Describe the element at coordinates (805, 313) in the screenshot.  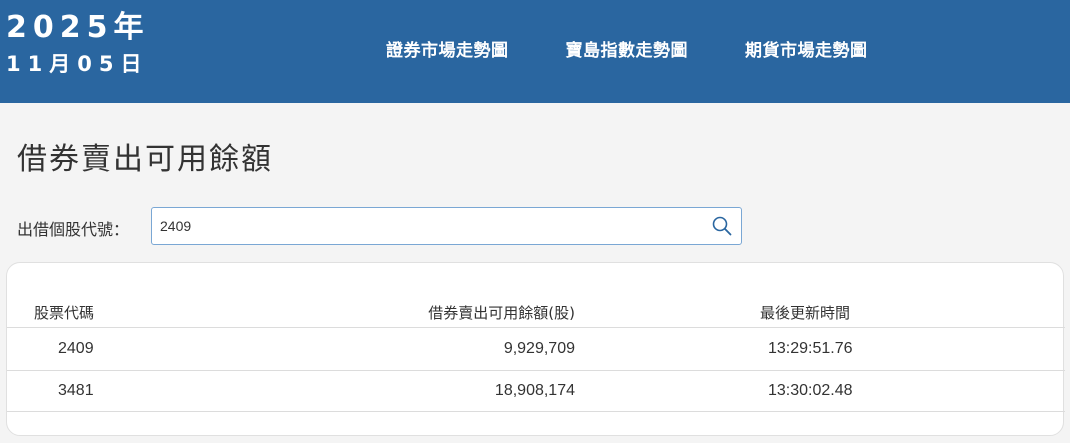
I see `header-last-update: 最後更新時間` at that location.